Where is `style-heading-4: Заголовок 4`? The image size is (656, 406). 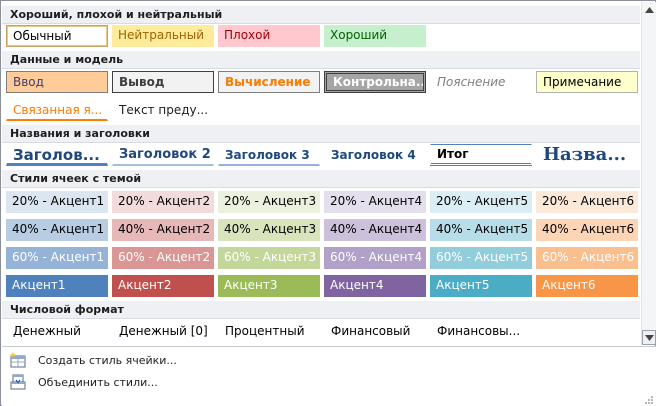
style-heading-4: Заголовок 4 is located at coordinates (375, 155).